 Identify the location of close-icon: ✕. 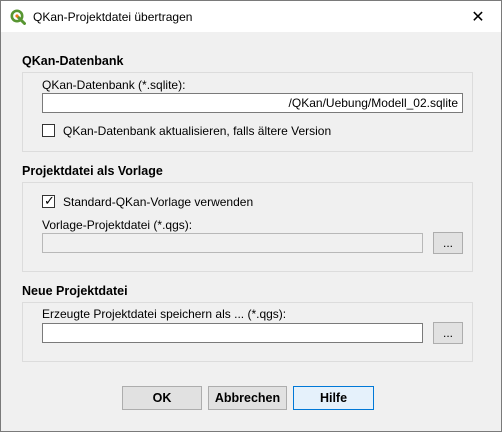
(478, 17).